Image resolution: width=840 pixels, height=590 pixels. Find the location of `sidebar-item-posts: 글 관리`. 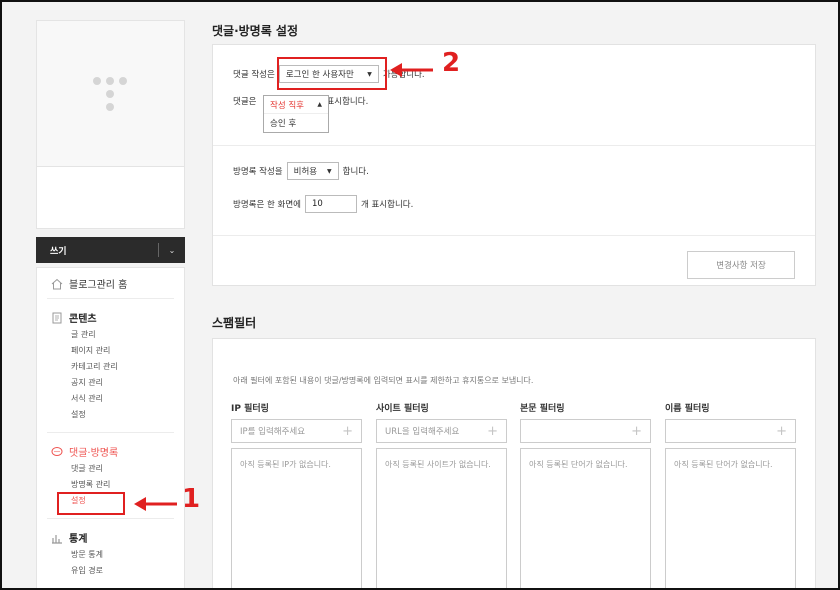

sidebar-item-posts: 글 관리 is located at coordinates (83, 334).